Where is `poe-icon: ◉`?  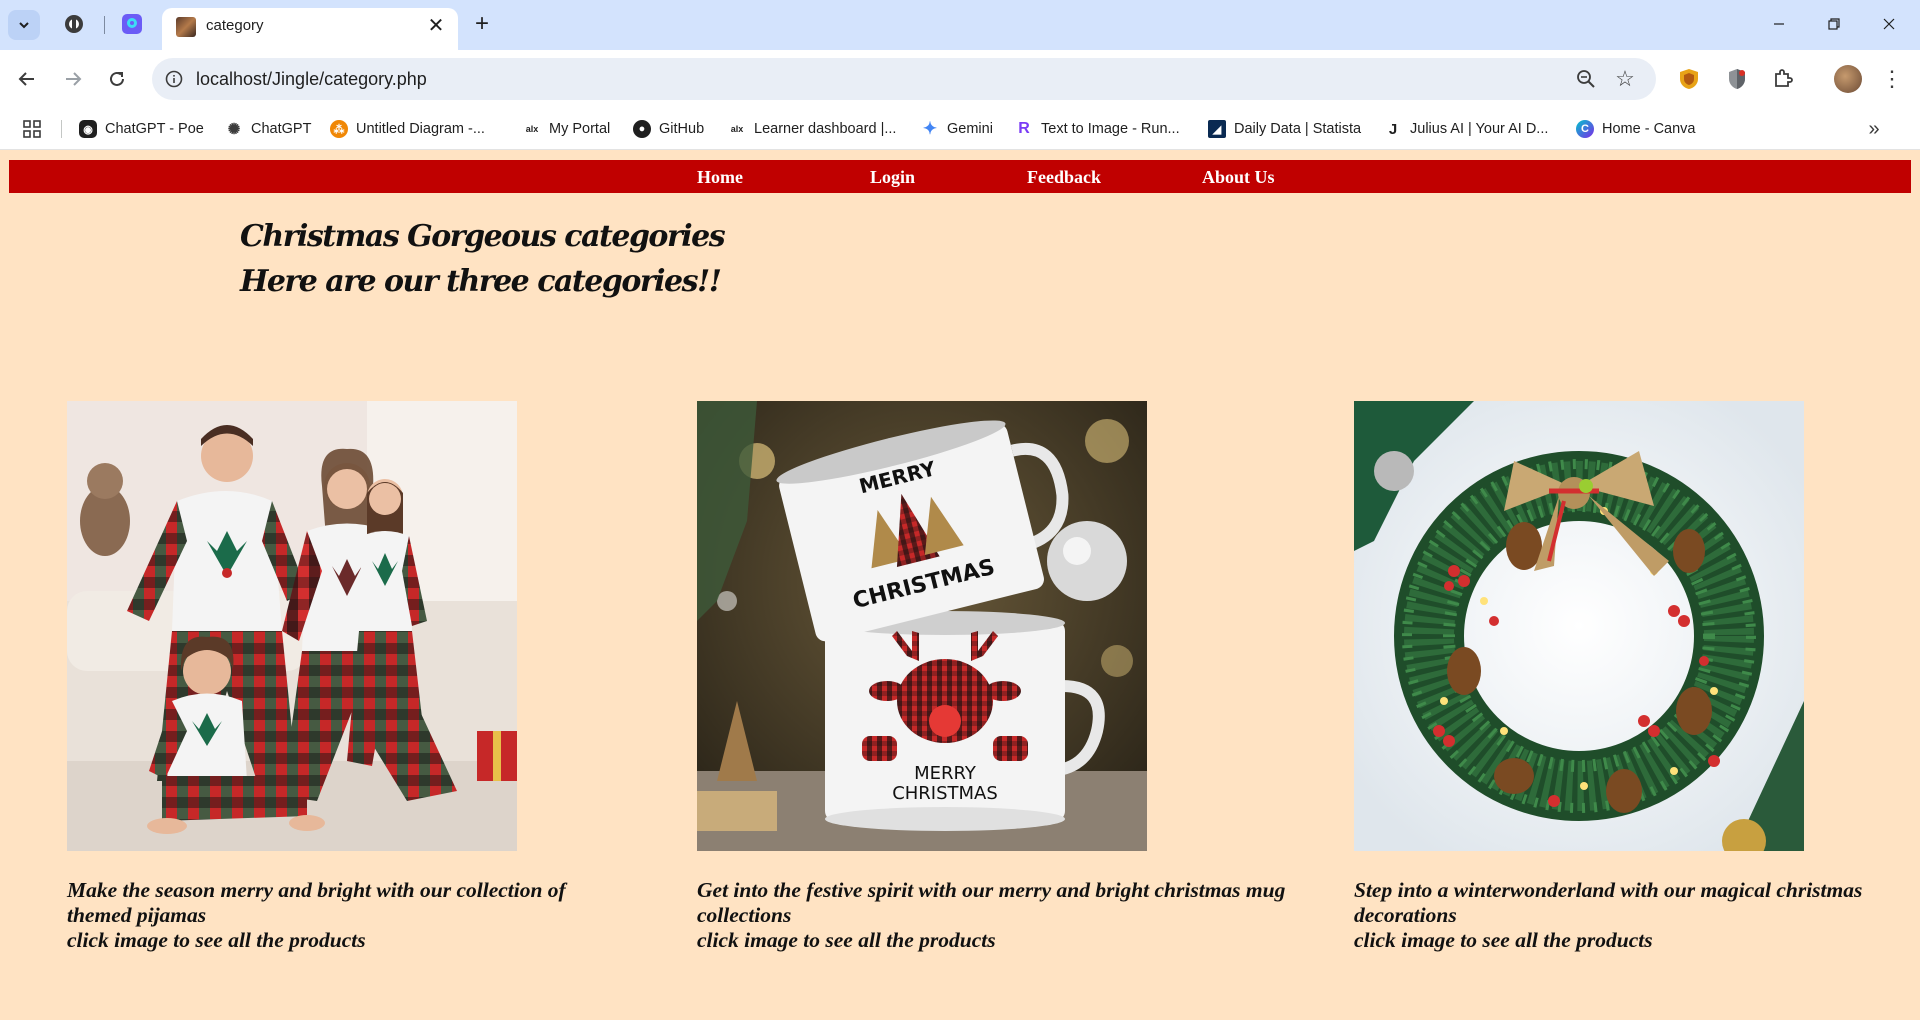 poe-icon: ◉ is located at coordinates (88, 129).